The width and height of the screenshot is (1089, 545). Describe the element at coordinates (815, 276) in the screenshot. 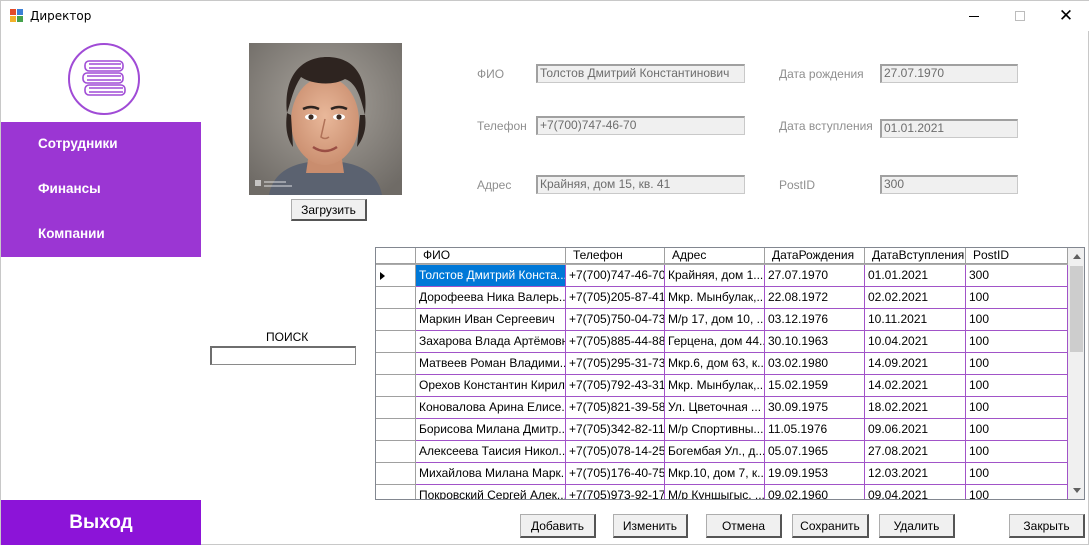

I see `table-cell: 27.07.1970` at that location.